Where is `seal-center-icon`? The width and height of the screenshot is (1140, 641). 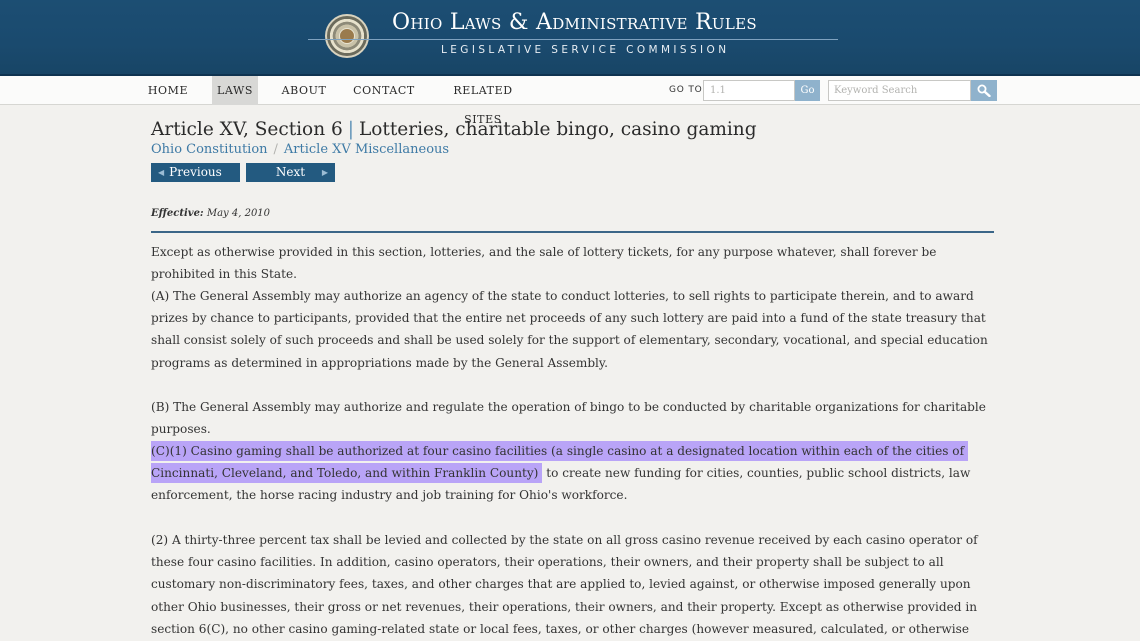
seal-center-icon is located at coordinates (347, 36).